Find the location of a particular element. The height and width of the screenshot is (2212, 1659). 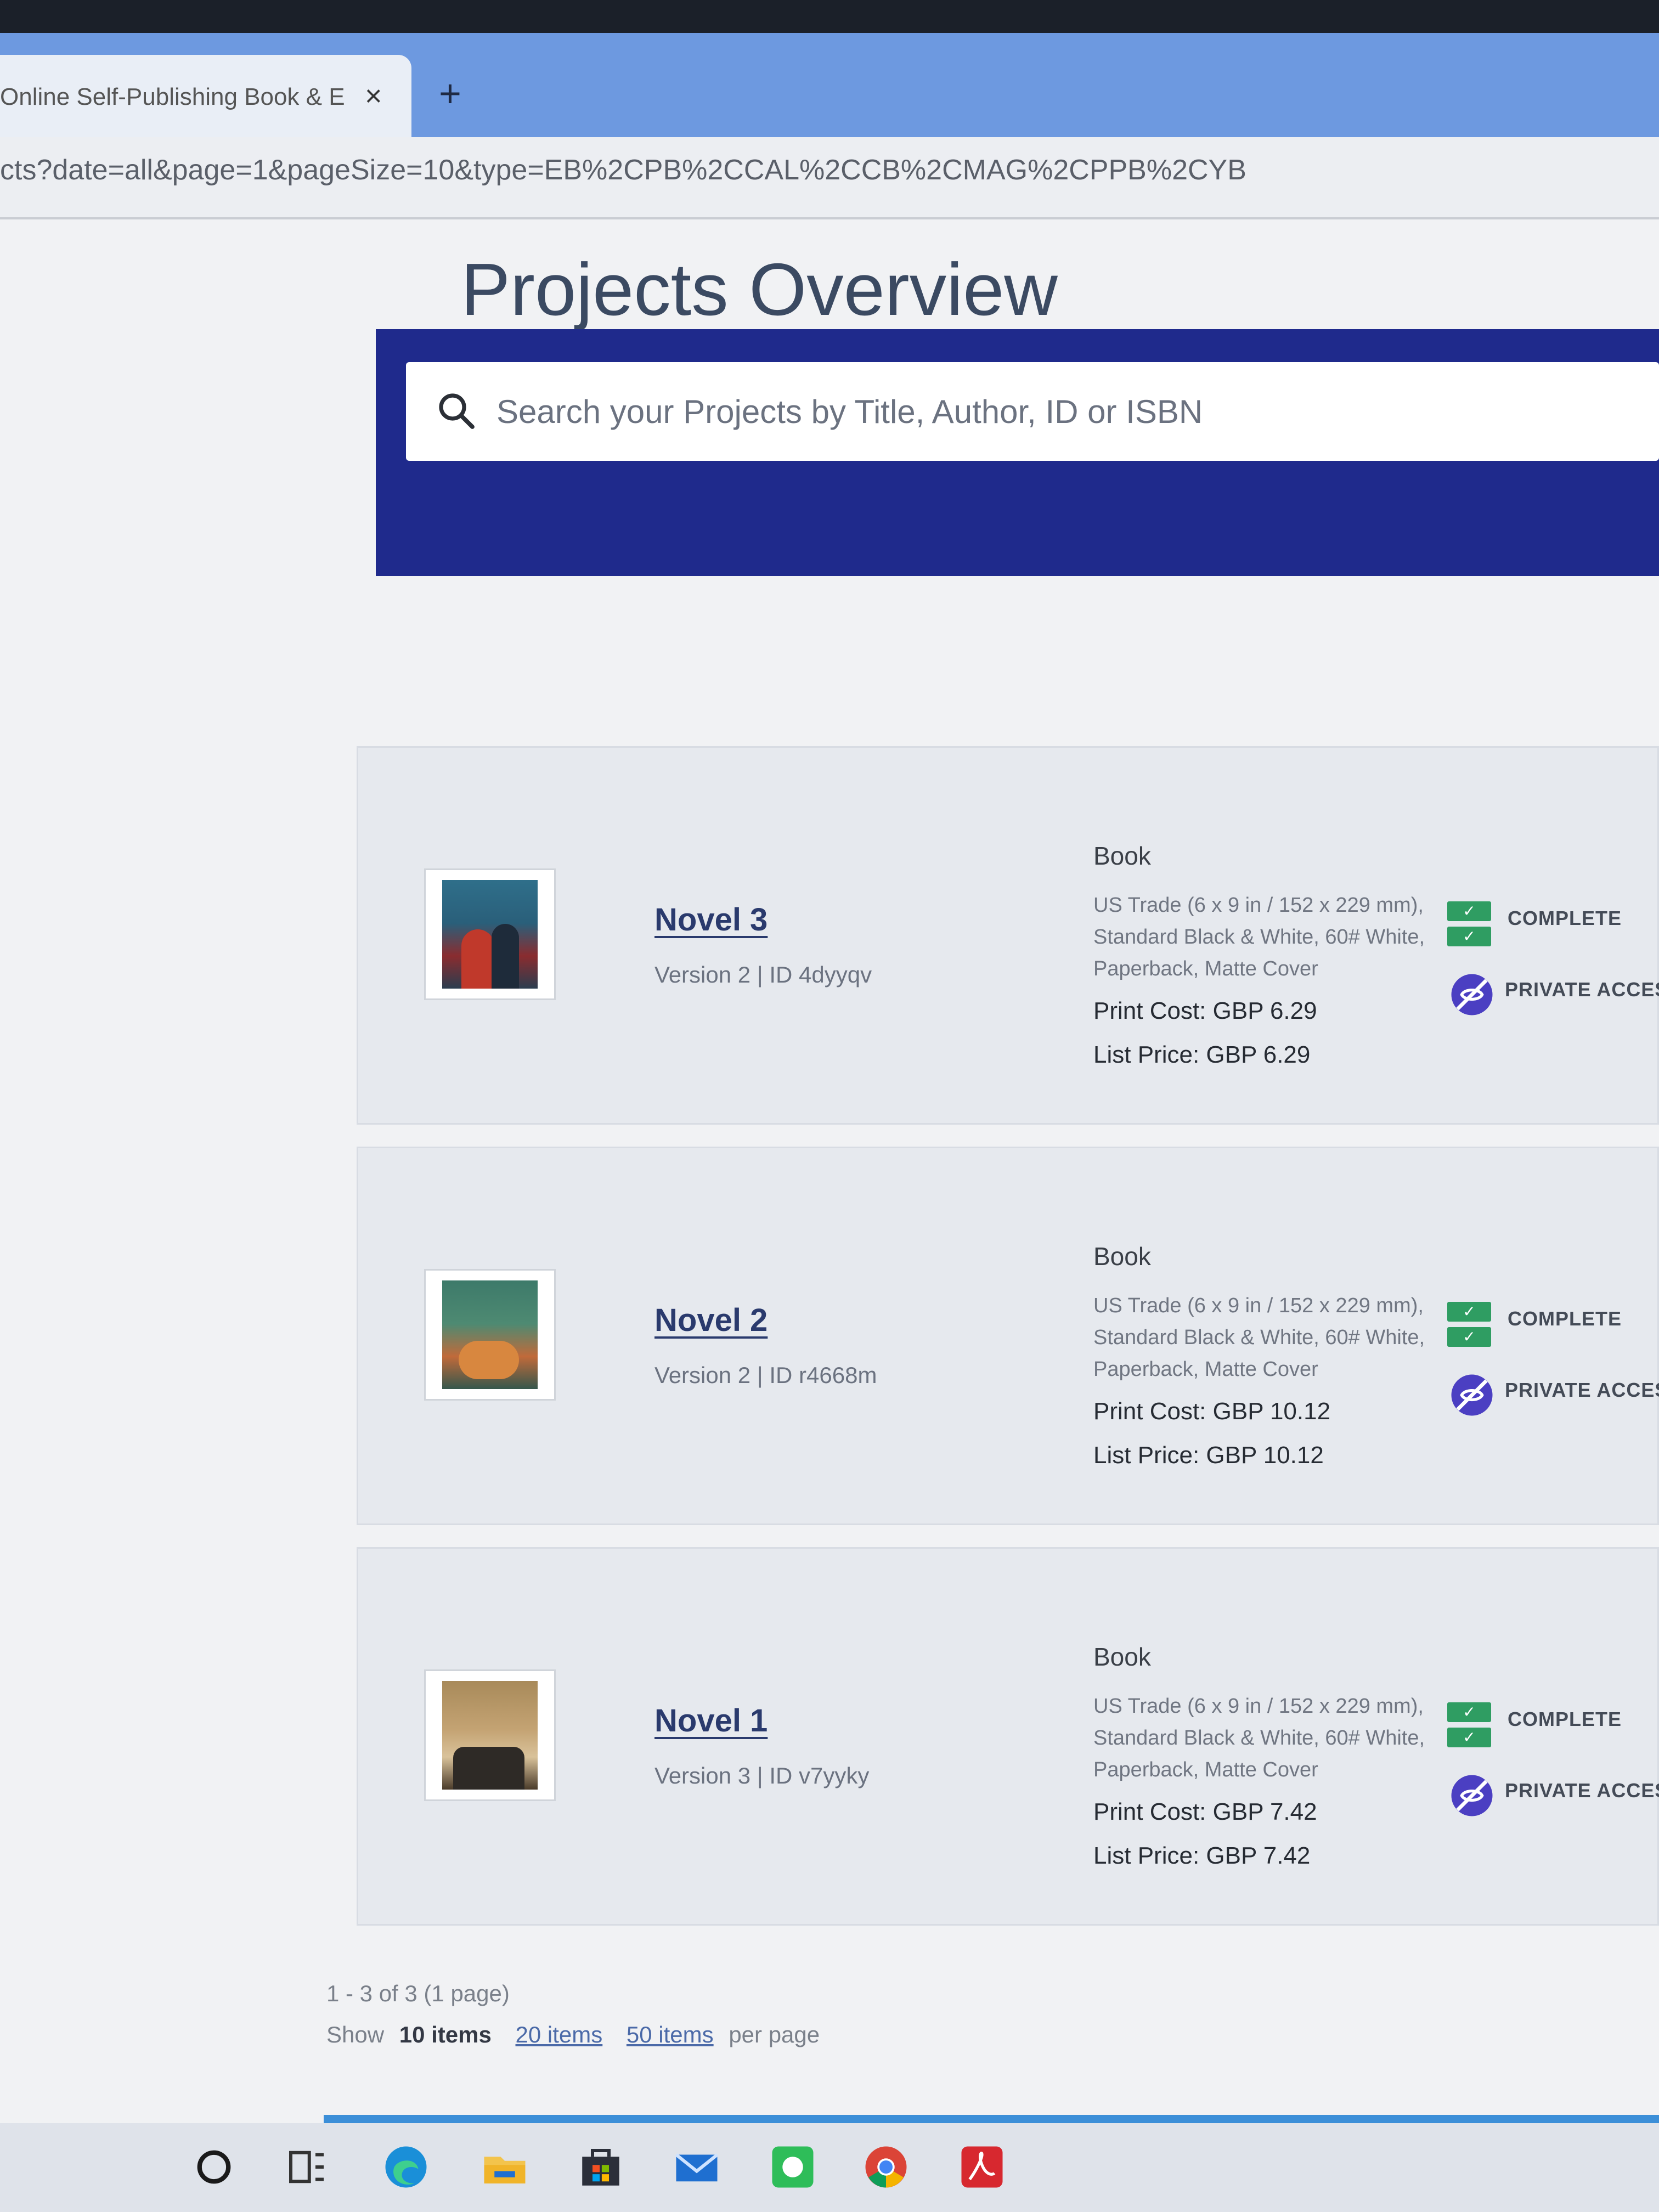

search-circle-icon is located at coordinates (214, 2167).